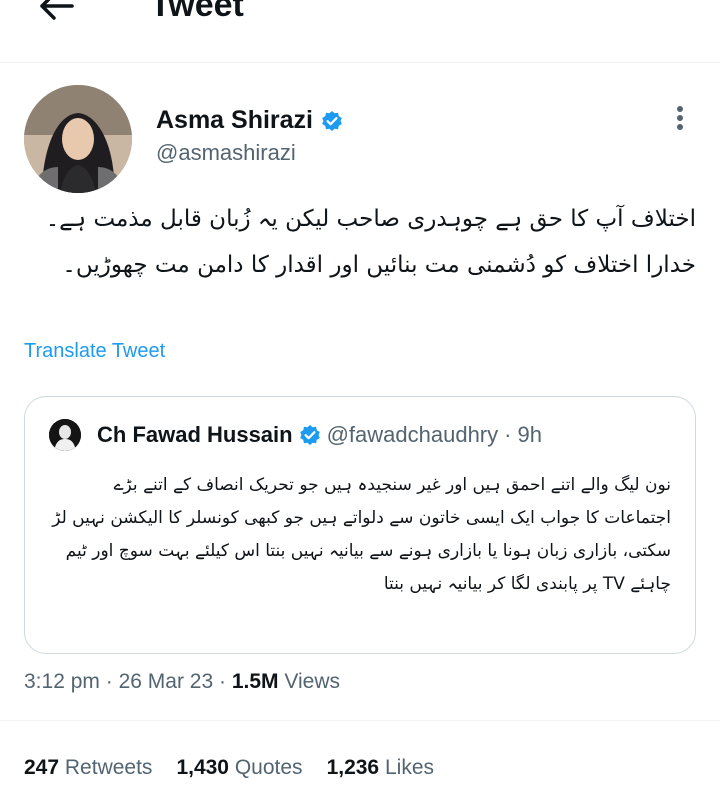 The image size is (720, 797). Describe the element at coordinates (234, 120) in the screenshot. I see `author-name: Asma Shirazi` at that location.